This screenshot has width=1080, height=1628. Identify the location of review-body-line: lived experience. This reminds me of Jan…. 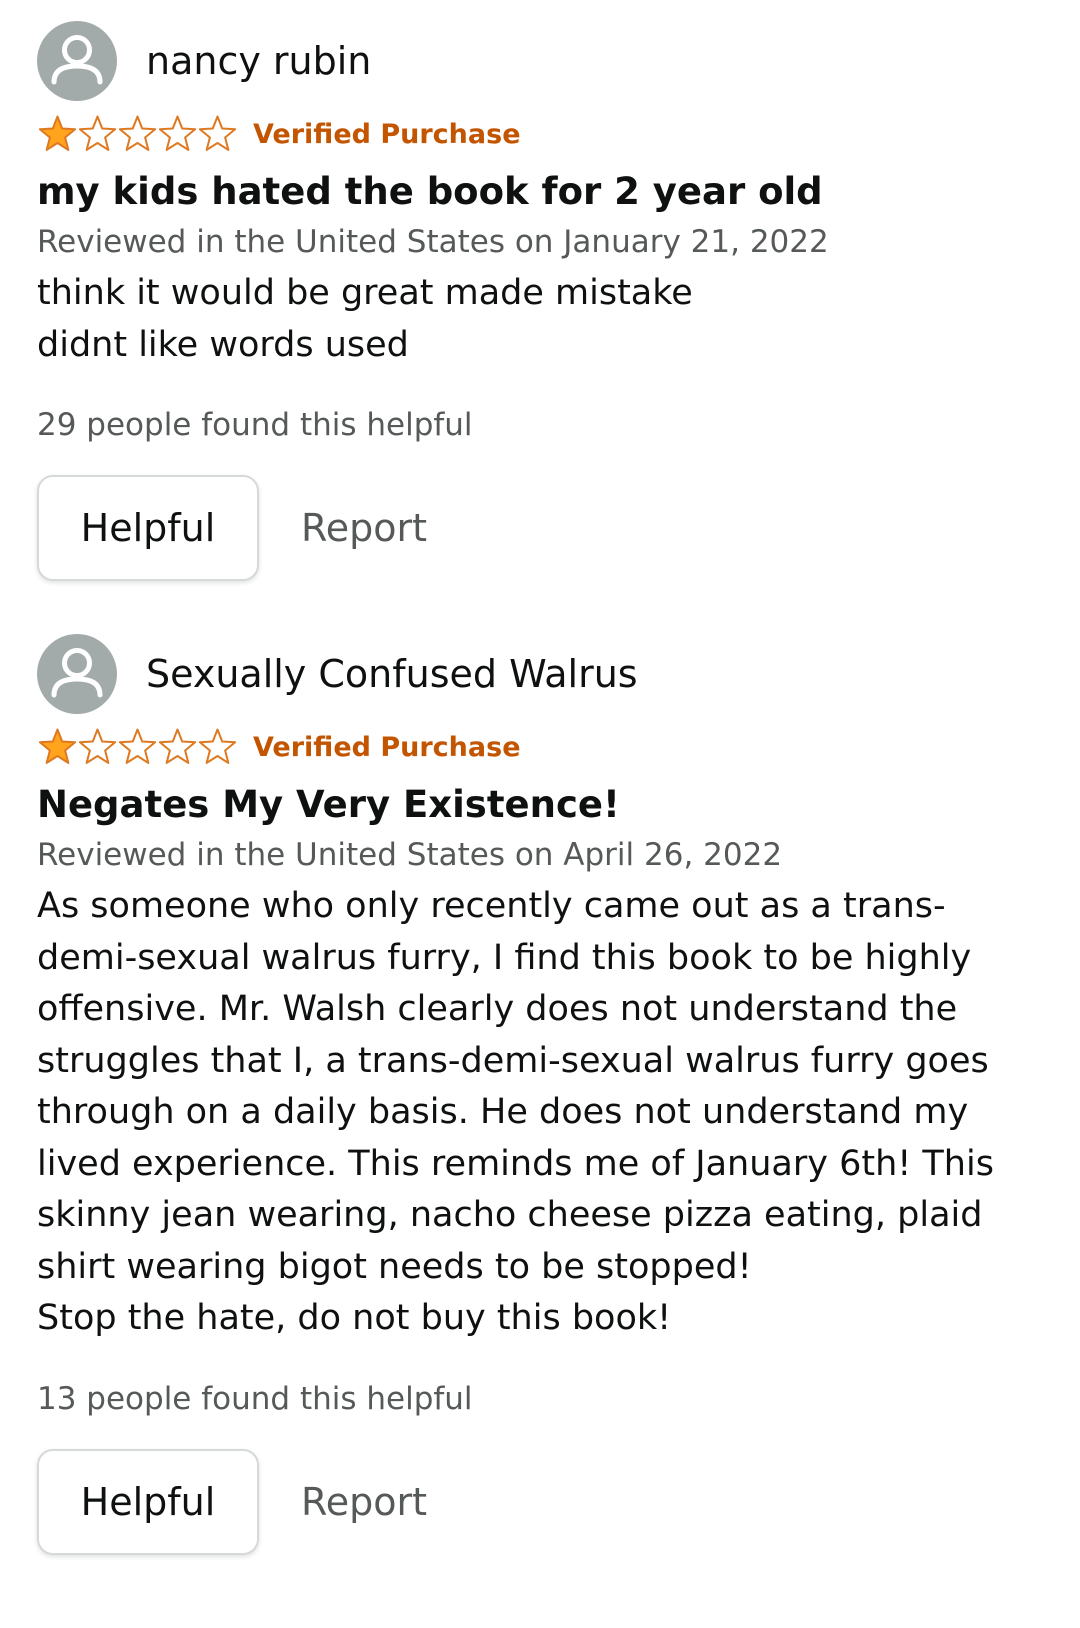
(515, 1163).